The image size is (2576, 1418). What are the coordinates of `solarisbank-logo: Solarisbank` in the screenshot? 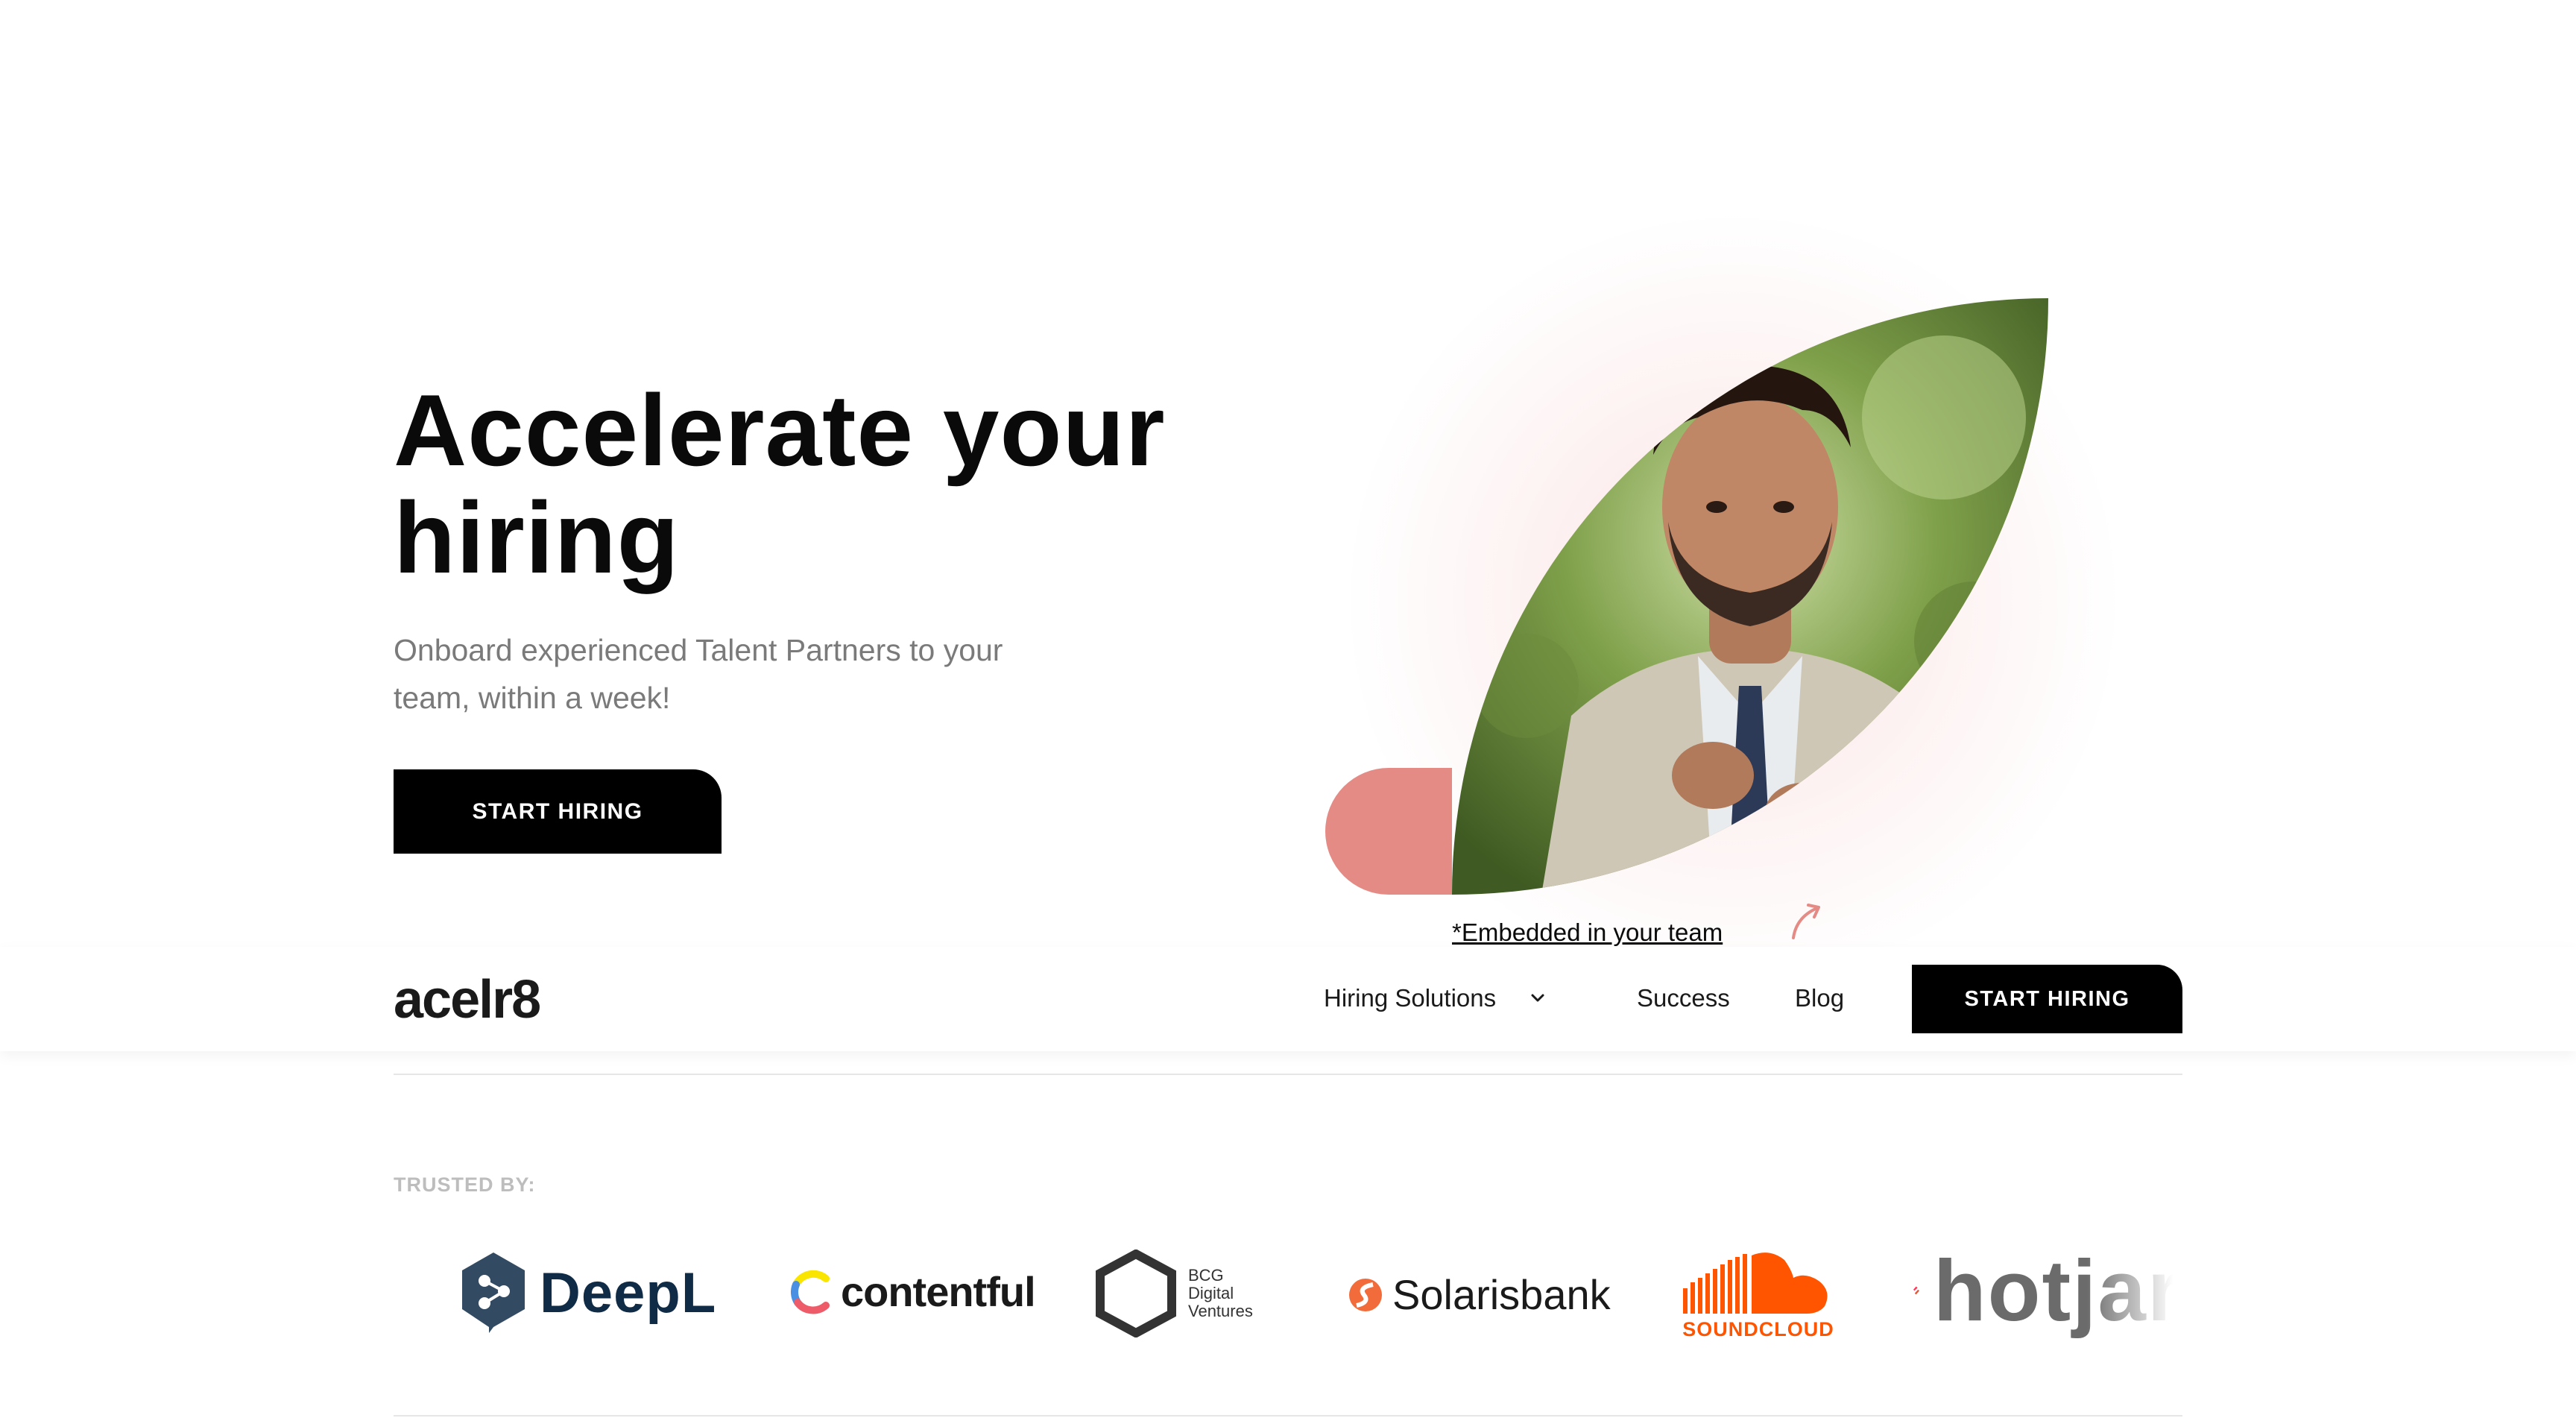 It's located at (1479, 1294).